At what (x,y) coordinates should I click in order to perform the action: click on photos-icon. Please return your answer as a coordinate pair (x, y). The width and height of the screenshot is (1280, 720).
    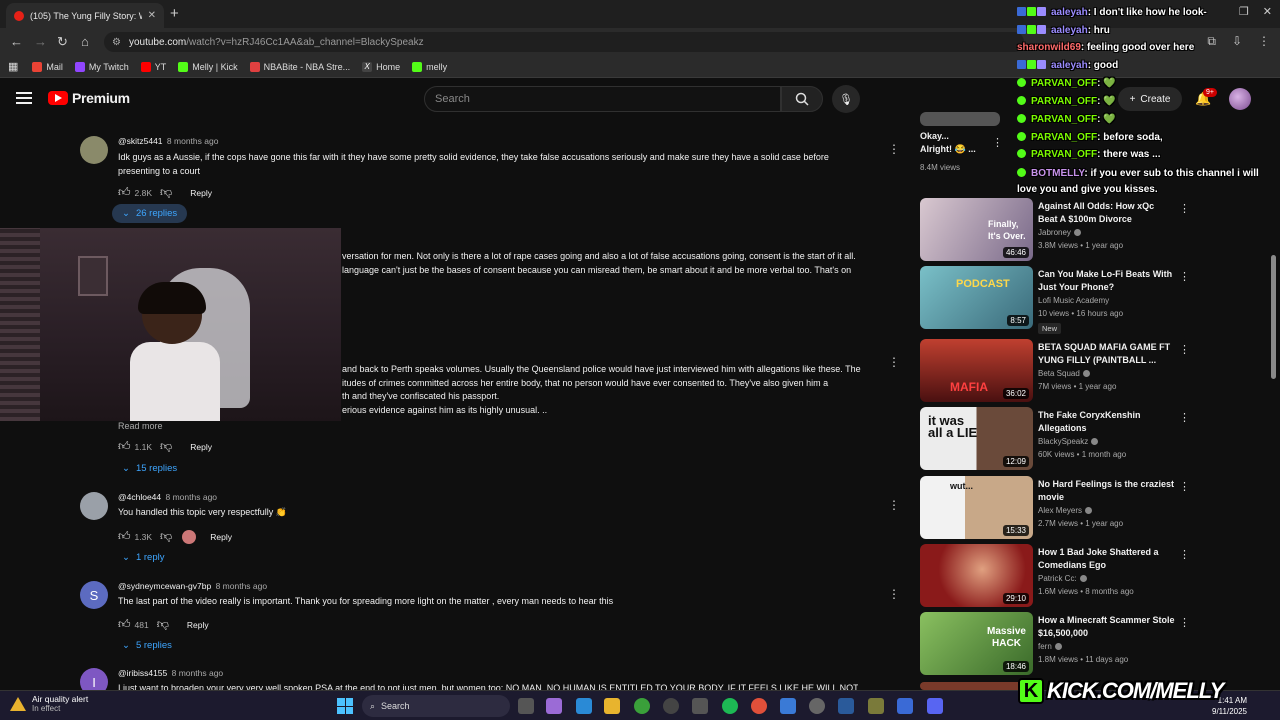
    Looking at the image, I should click on (788, 706).